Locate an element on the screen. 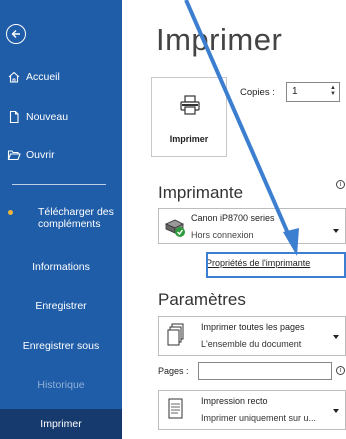 Image resolution: width=346 pixels, height=439 pixels. printer-name: Canon iP8700 series is located at coordinates (233, 218).